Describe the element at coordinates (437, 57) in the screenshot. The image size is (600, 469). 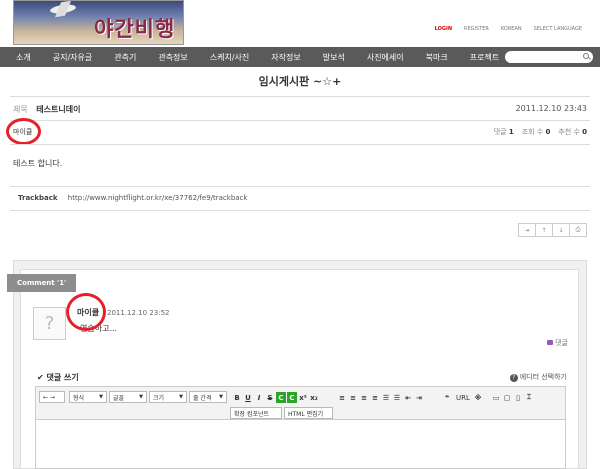
I see `nav-item-bookmark: 북마크` at that location.